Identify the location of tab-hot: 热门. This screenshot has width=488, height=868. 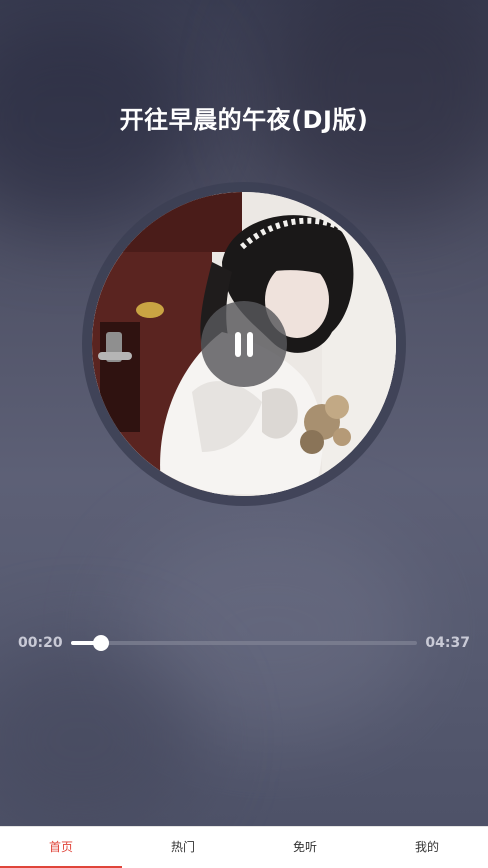
(183, 847).